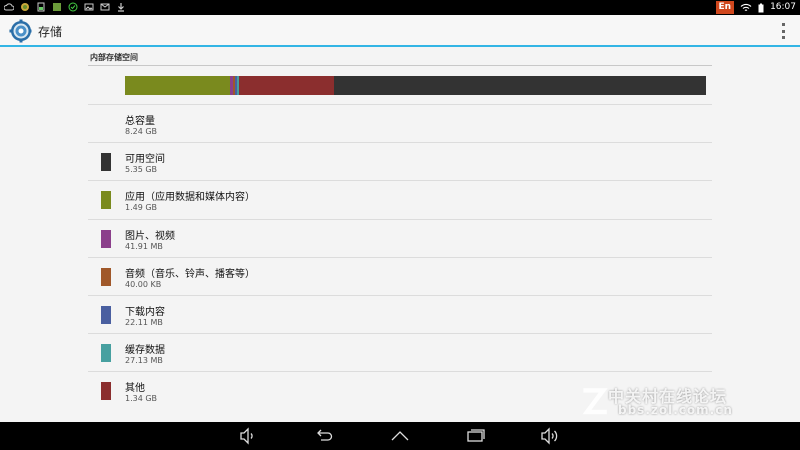  What do you see at coordinates (784, 31) in the screenshot?
I see `overflow-menu-icon` at bounding box center [784, 31].